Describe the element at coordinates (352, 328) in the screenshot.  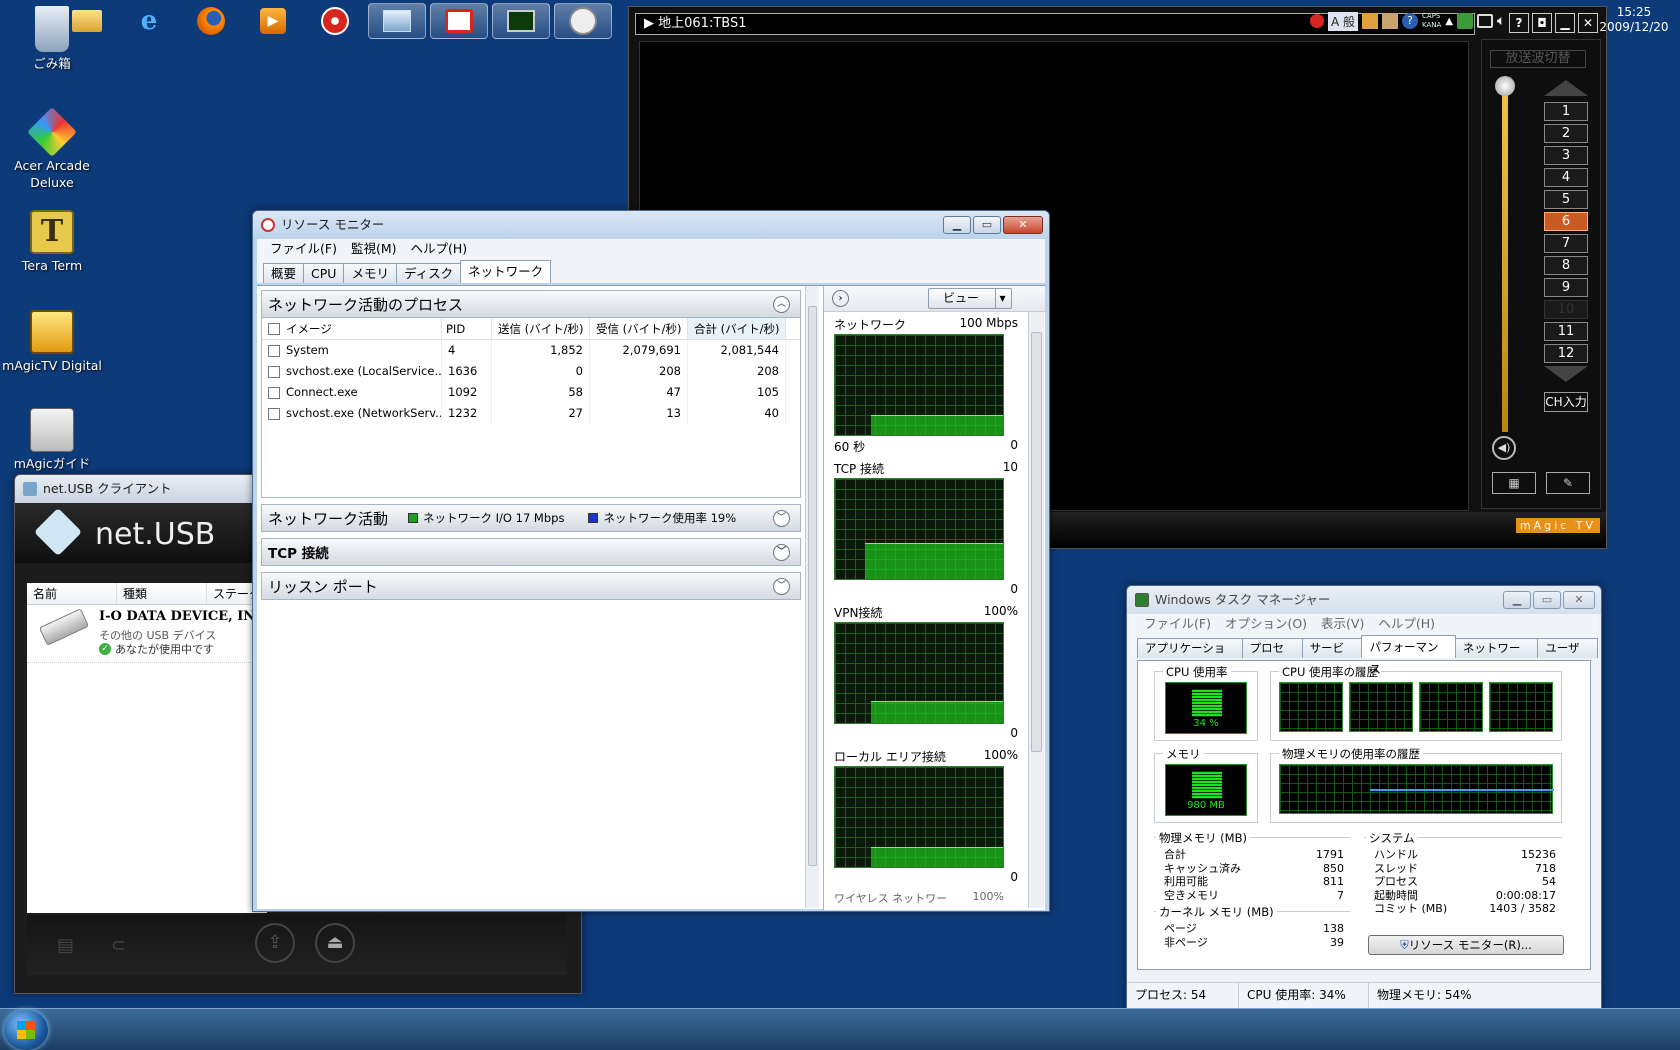
I see `column-image: イメージ` at that location.